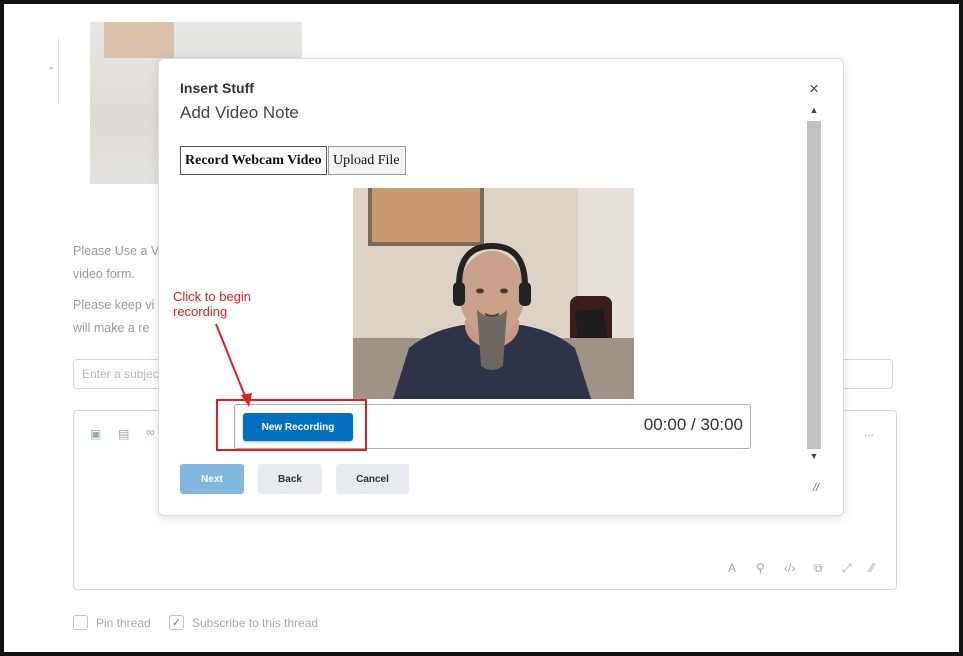  Describe the element at coordinates (116, 262) in the screenshot. I see `background-paragraph-1: Please Use a V video form.` at that location.